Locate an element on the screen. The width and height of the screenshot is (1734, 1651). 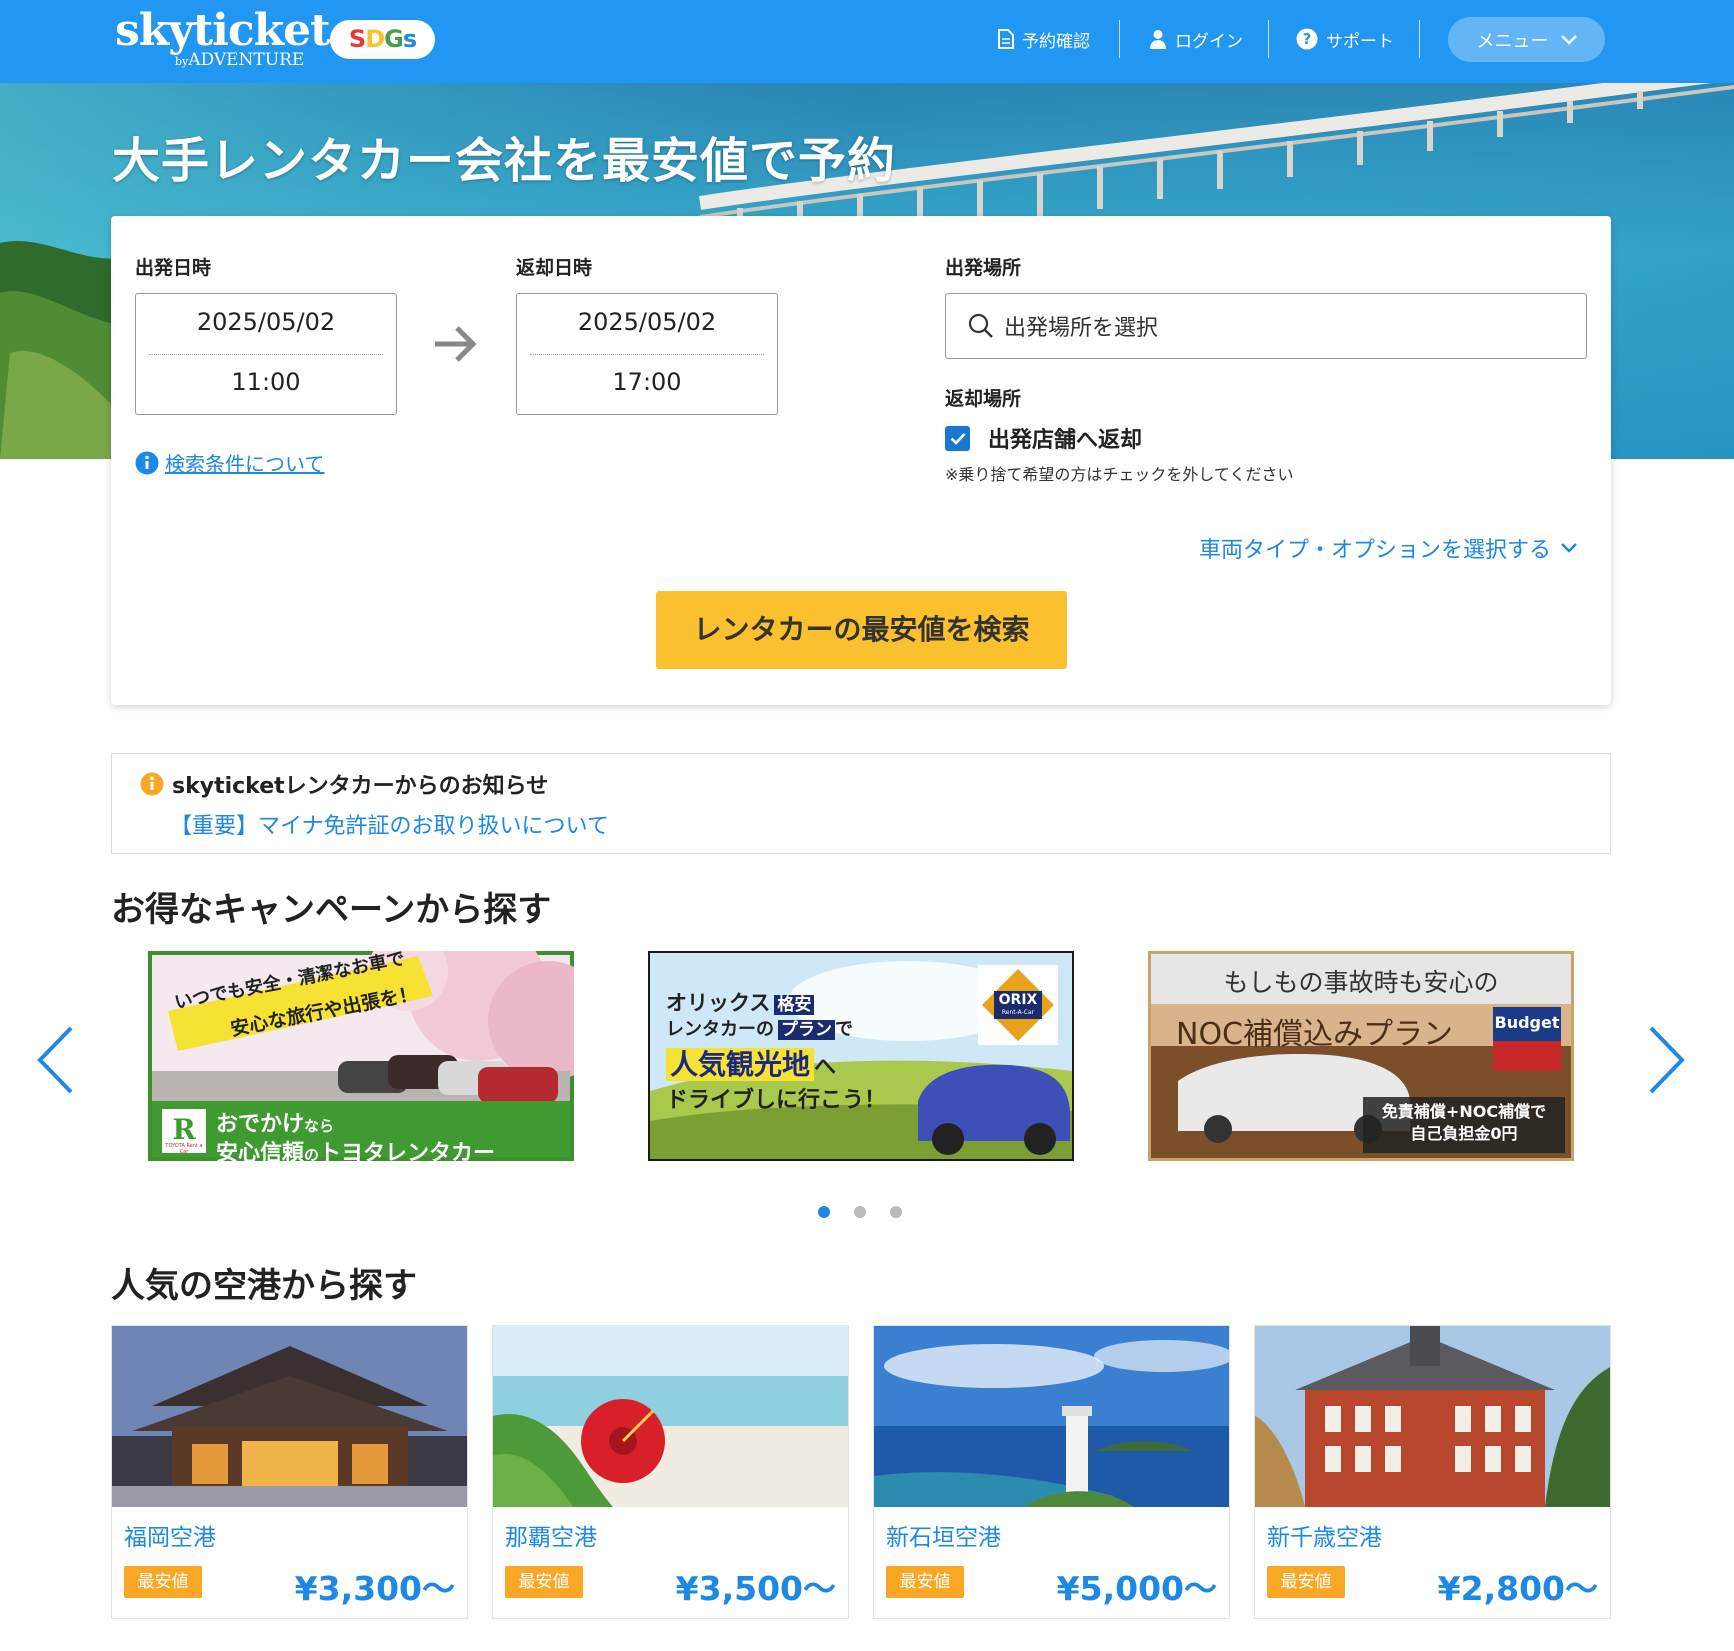
vehicle-options-toggle: 車両タイプ・オプションを選択する is located at coordinates (1388, 548).